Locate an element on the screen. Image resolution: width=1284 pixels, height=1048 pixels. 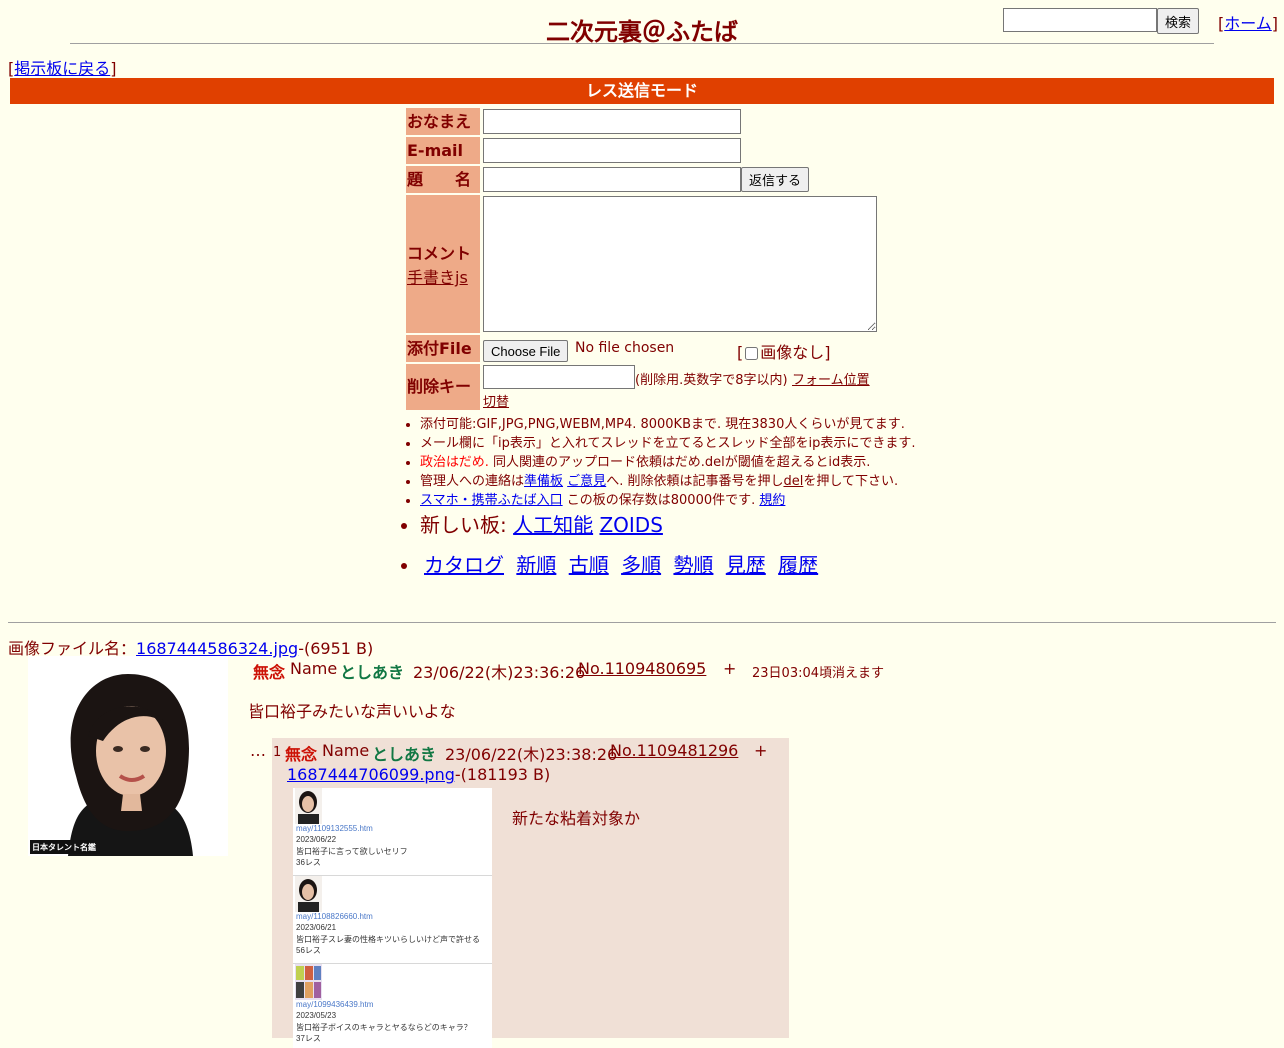
form-position-link: フォーム位置 is located at coordinates (831, 378).